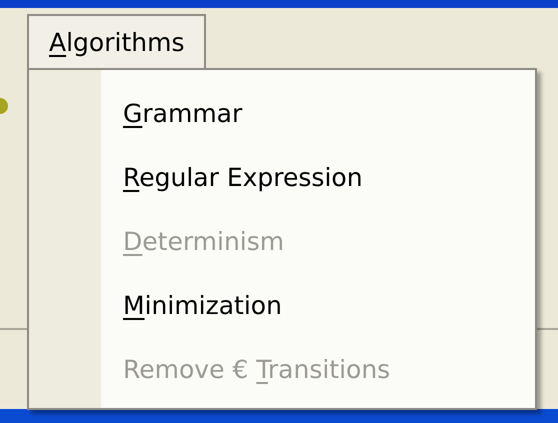 Image resolution: width=558 pixels, height=423 pixels. I want to click on menu-title: Algorithms, so click(116, 42).